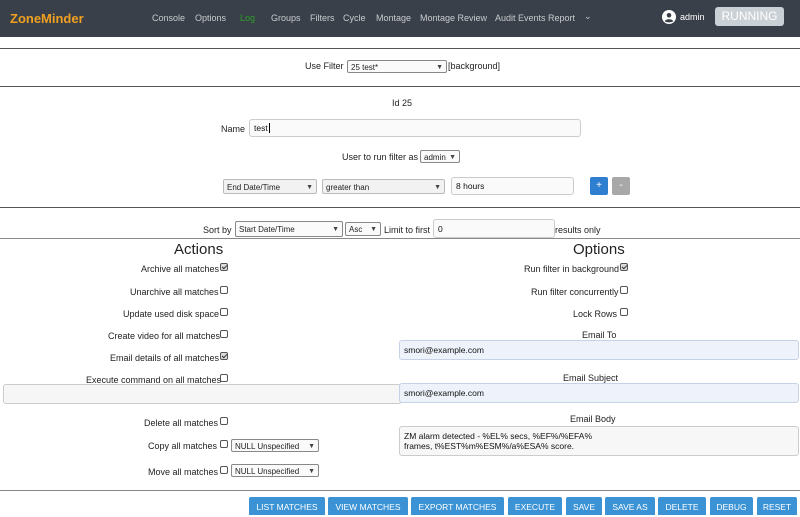  What do you see at coordinates (669, 17) in the screenshot?
I see `user-avatar-icon` at bounding box center [669, 17].